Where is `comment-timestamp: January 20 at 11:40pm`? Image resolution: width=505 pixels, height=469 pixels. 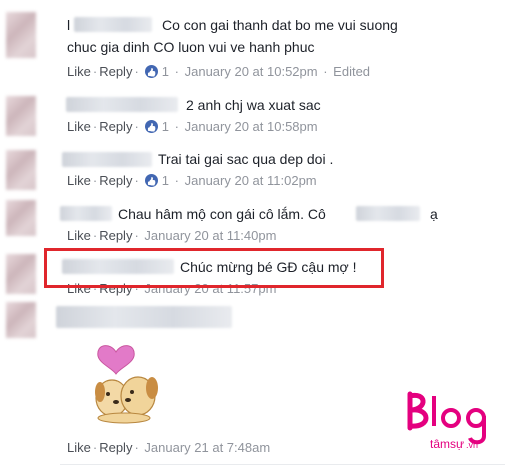
comment-timestamp: January 20 at 11:40pm is located at coordinates (210, 235).